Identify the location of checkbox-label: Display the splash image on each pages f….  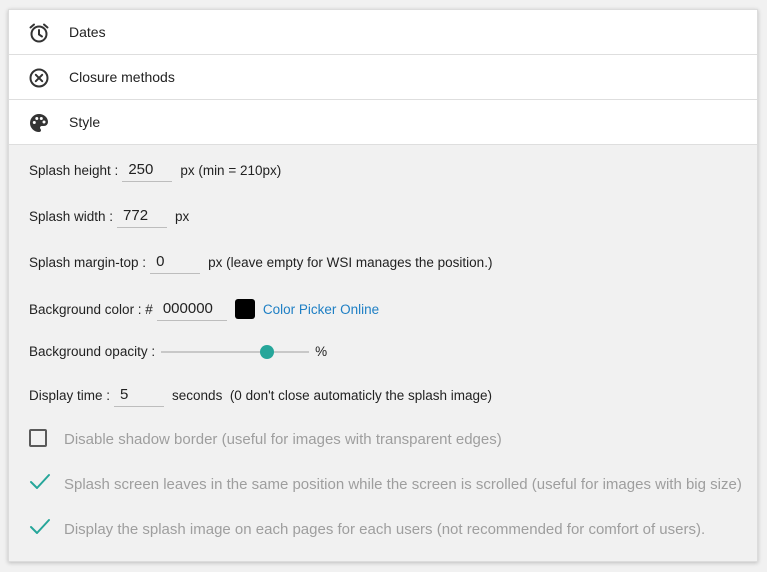
(385, 529).